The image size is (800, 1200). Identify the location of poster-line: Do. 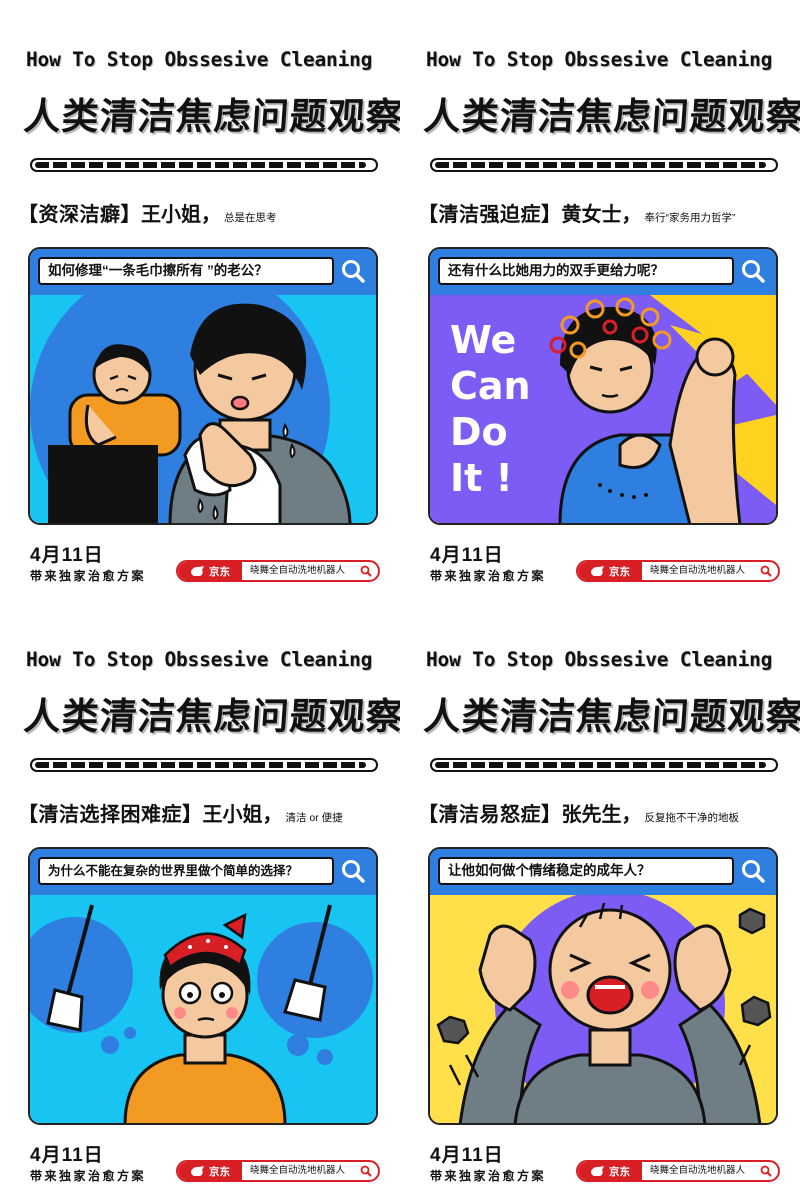
(479, 432).